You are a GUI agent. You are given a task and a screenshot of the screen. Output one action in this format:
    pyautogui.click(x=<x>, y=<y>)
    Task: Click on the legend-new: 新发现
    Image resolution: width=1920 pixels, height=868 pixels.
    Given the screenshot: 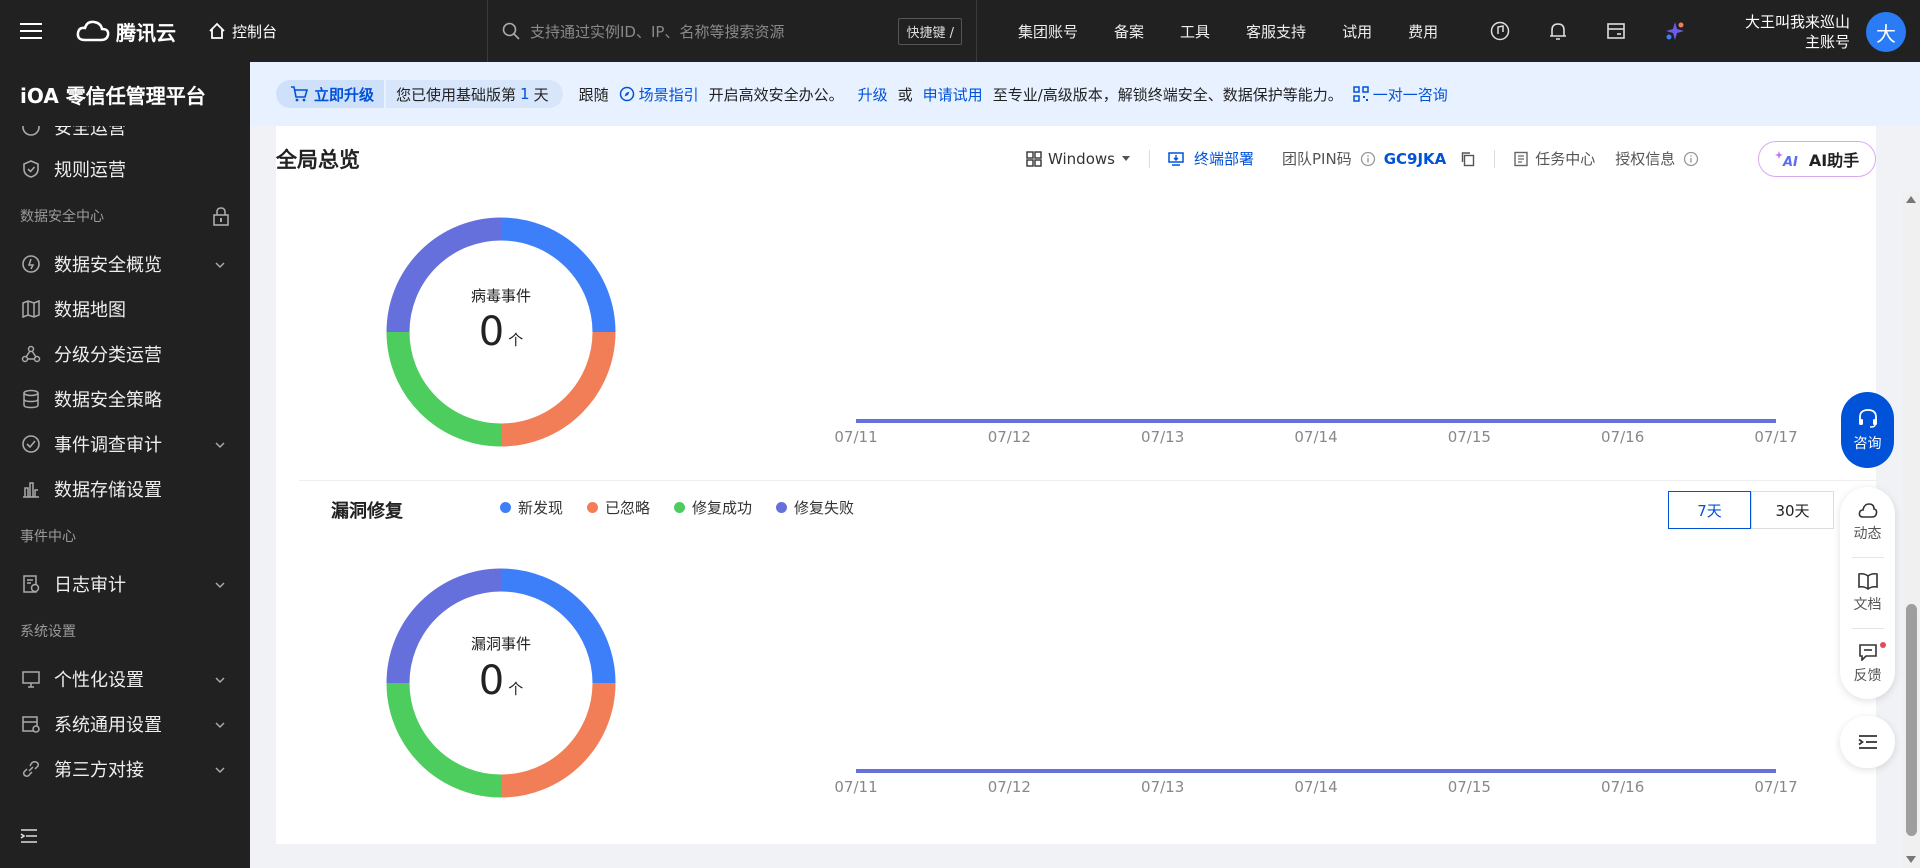 What is the action you would take?
    pyautogui.click(x=531, y=507)
    